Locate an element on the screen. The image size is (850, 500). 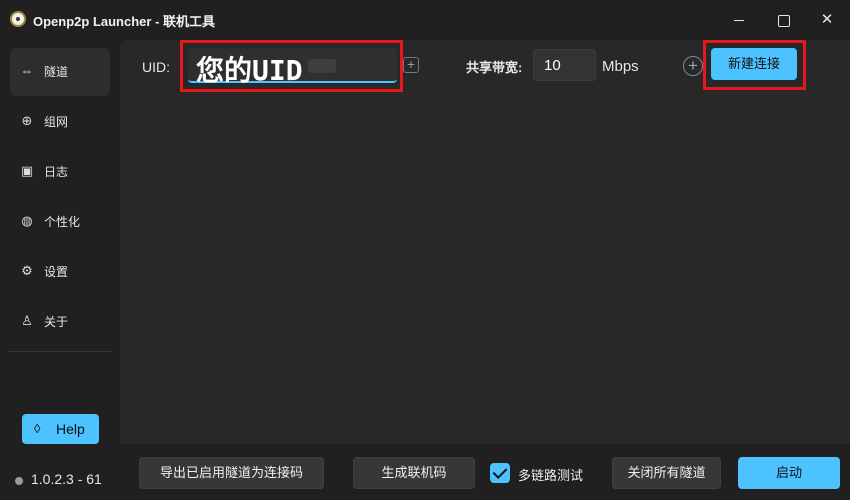
uid-label: UID: is located at coordinates (156, 67).